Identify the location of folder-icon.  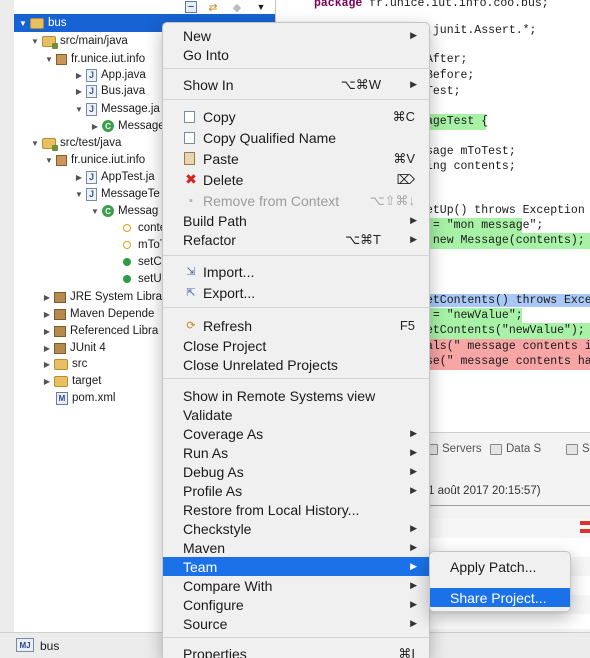
(61, 364).